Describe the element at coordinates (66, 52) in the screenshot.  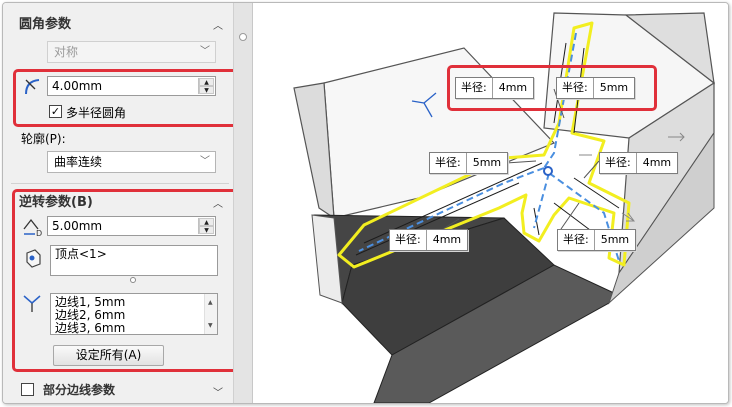
I see `fillet-method-value: 对称` at that location.